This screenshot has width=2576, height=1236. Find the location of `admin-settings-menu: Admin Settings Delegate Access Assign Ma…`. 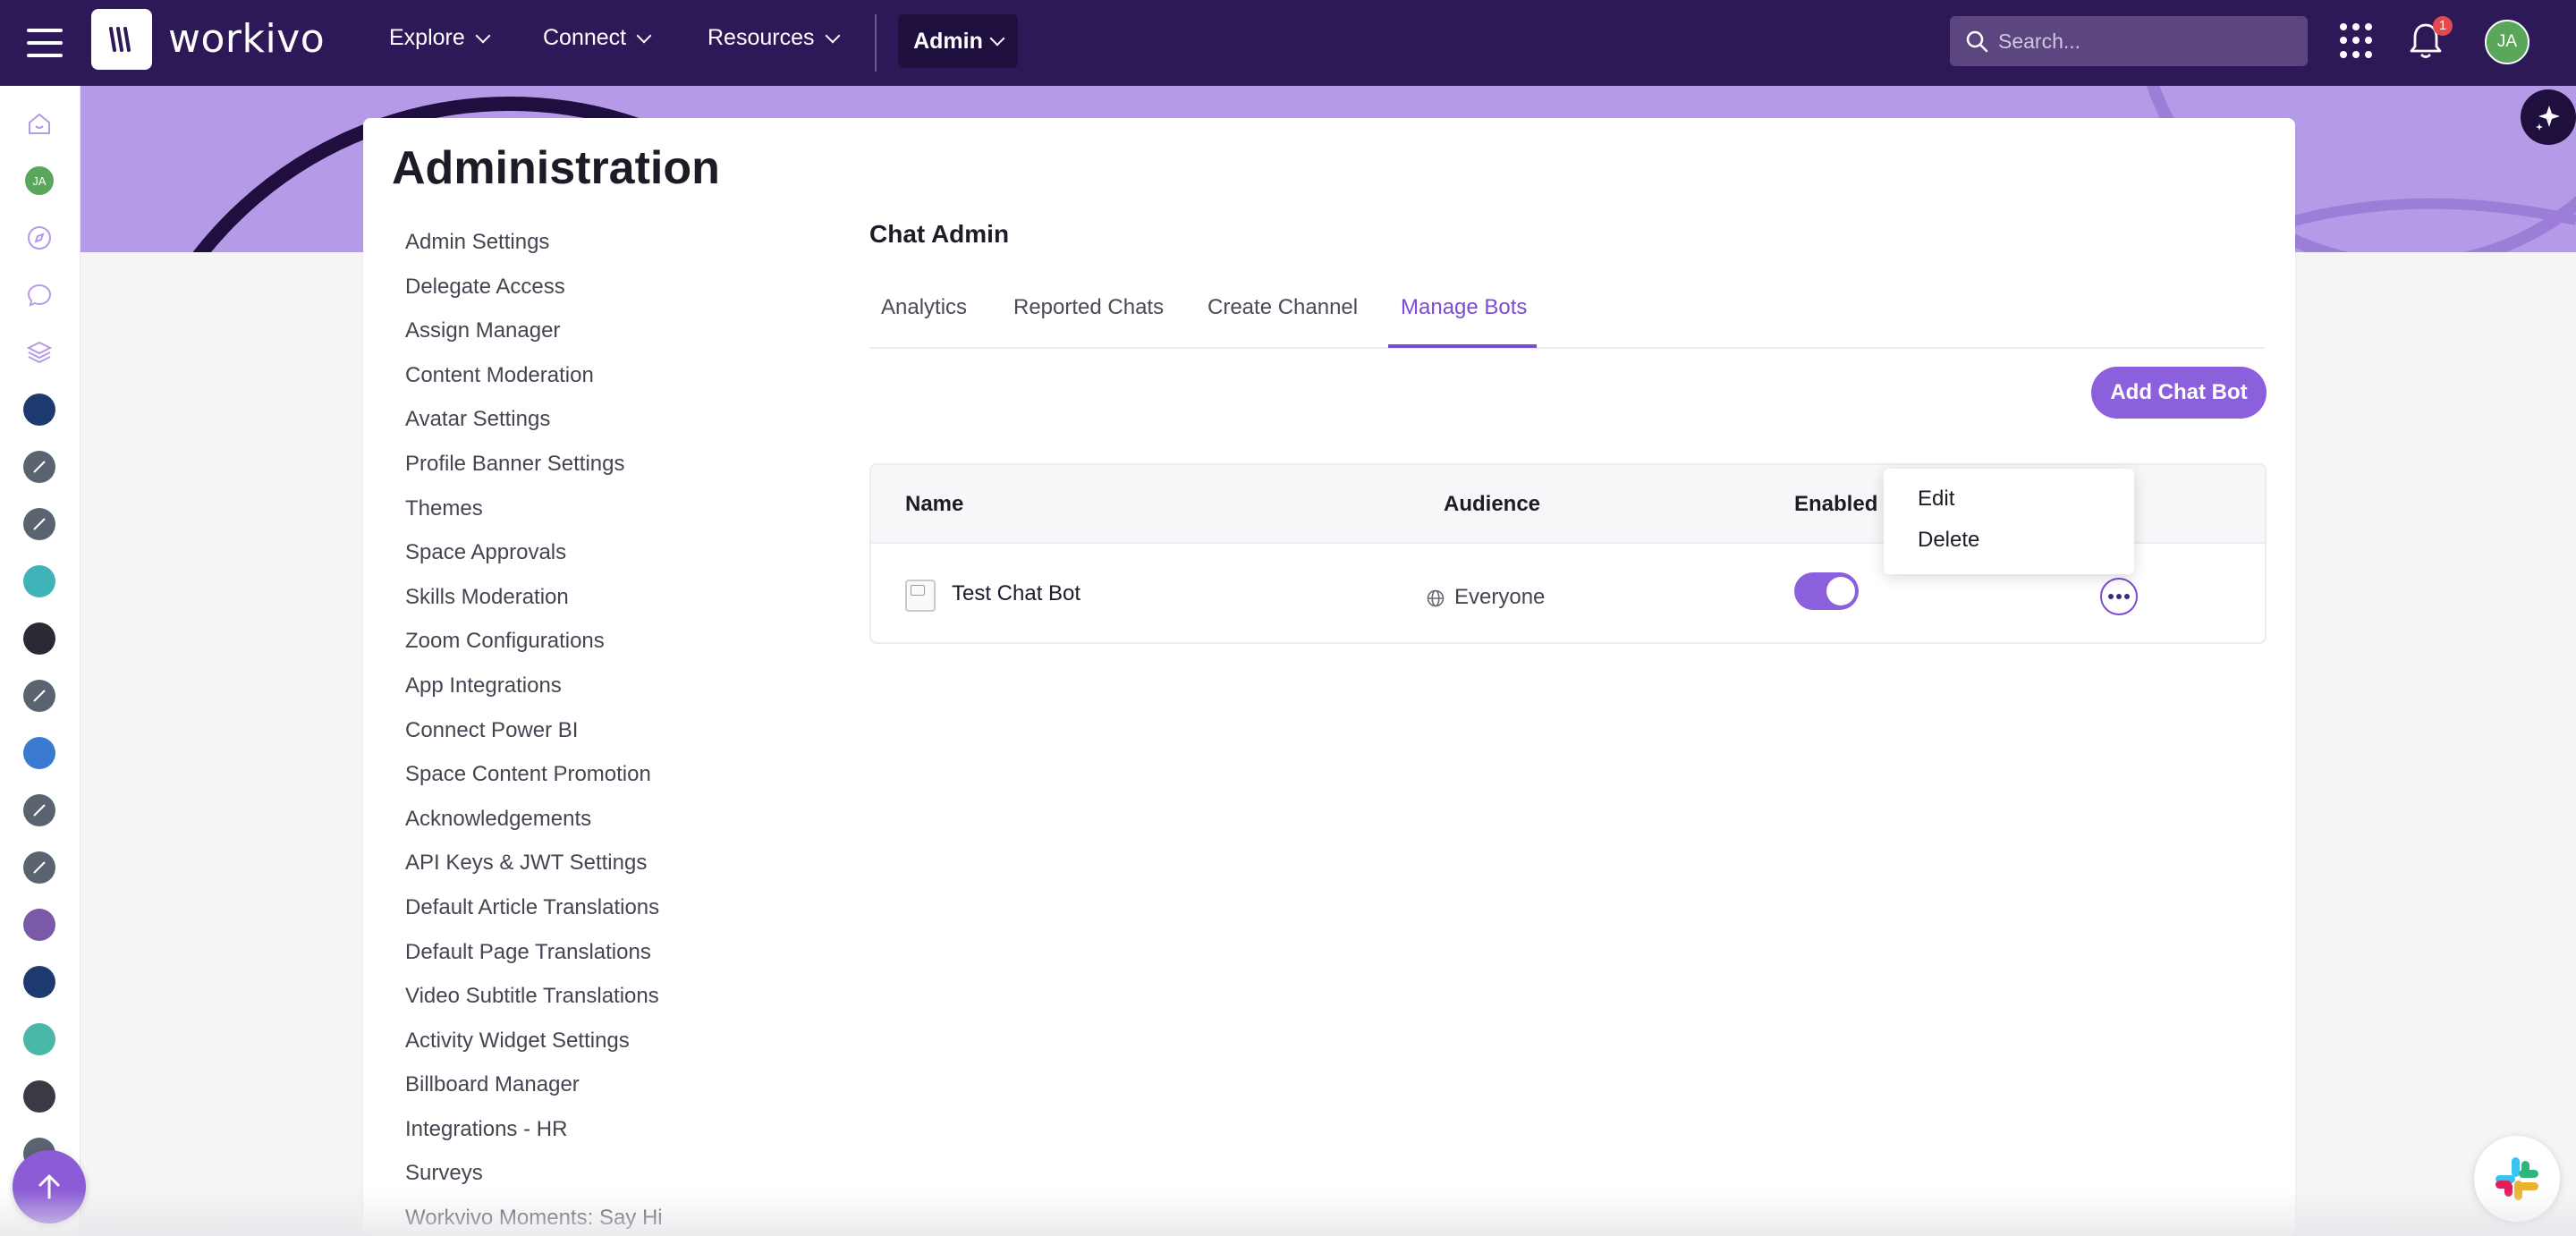

admin-settings-menu: Admin Settings Delegate Access Assign Ma… is located at coordinates (534, 732).